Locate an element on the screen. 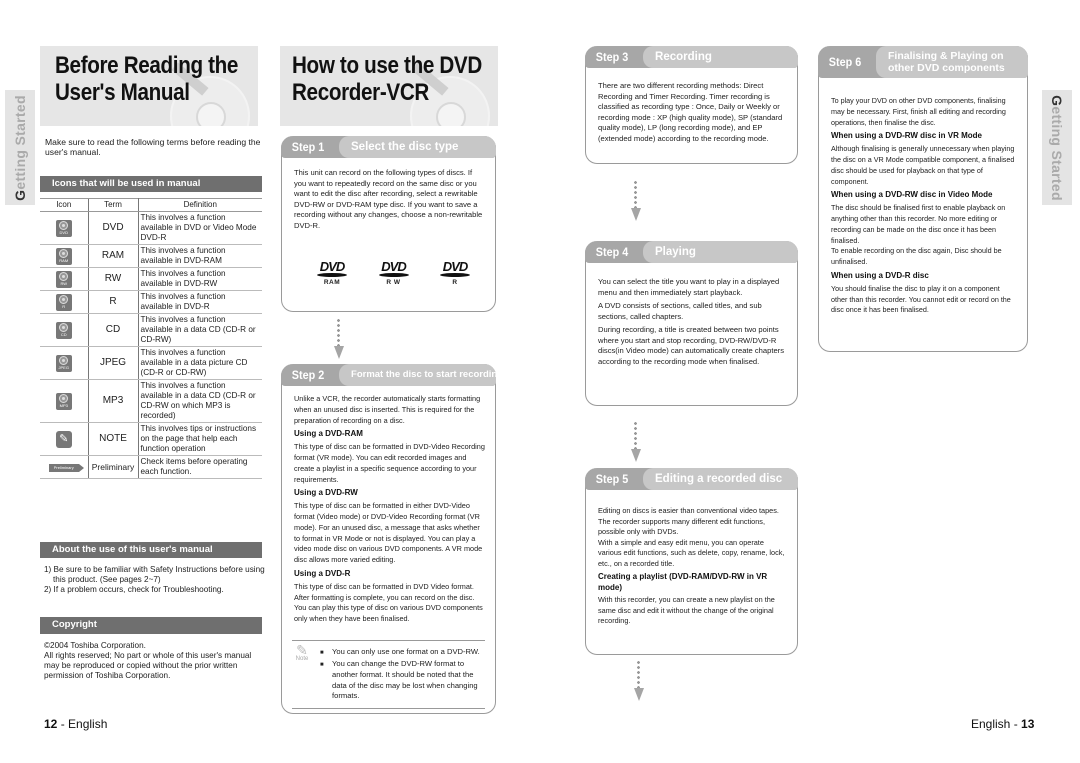 The width and height of the screenshot is (1080, 763). step-3-header: Step 3 Recording is located at coordinates (691, 57).